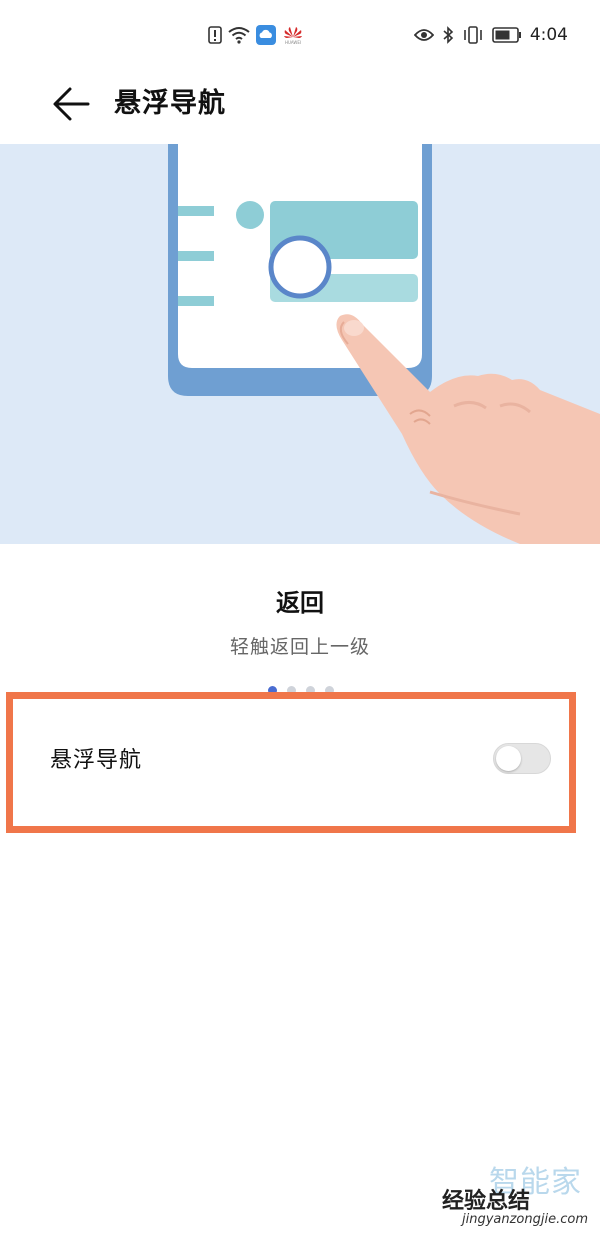 The height and width of the screenshot is (1237, 600). I want to click on wifi-icon, so click(239, 35).